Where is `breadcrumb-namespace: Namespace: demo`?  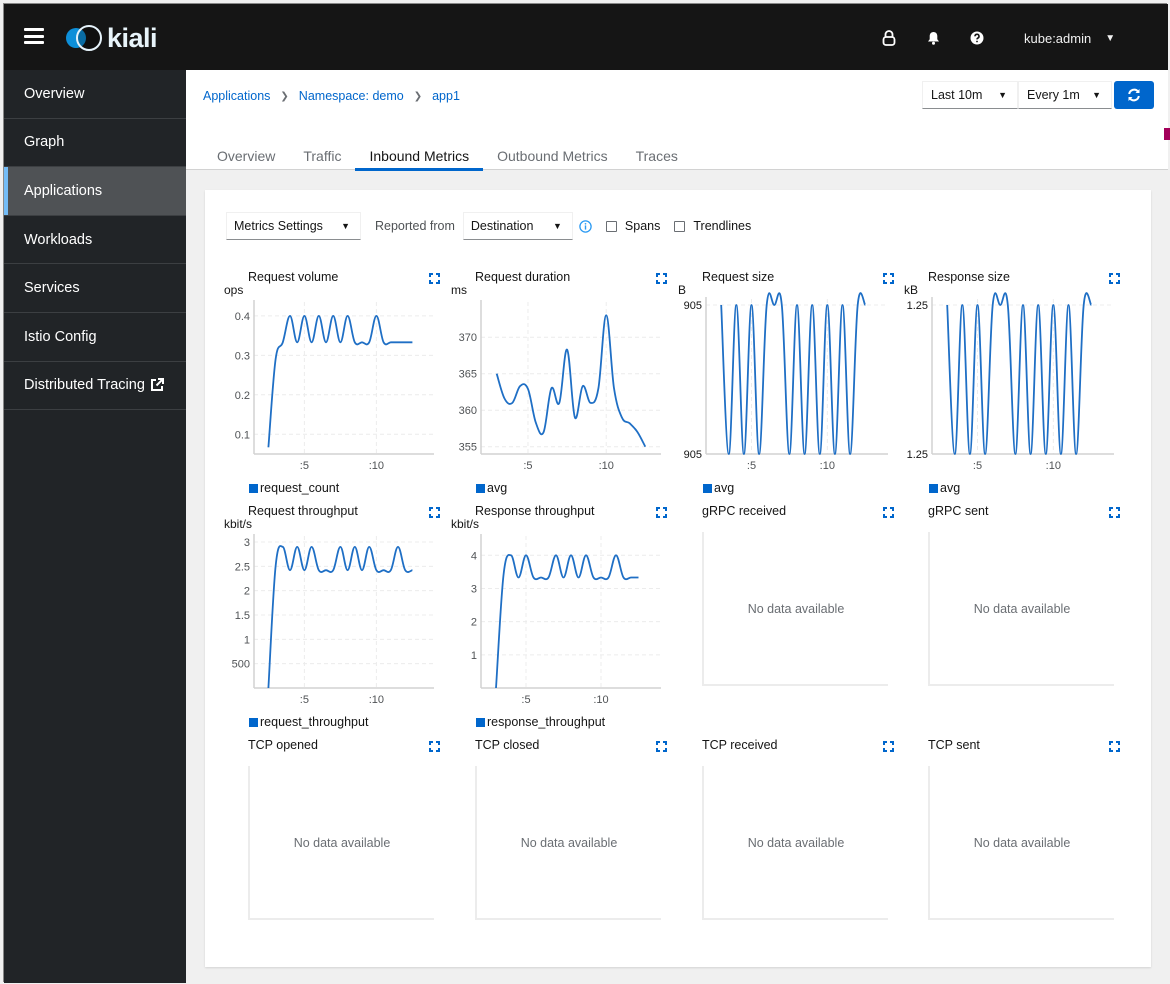
breadcrumb-namespace: Namespace: demo is located at coordinates (351, 96).